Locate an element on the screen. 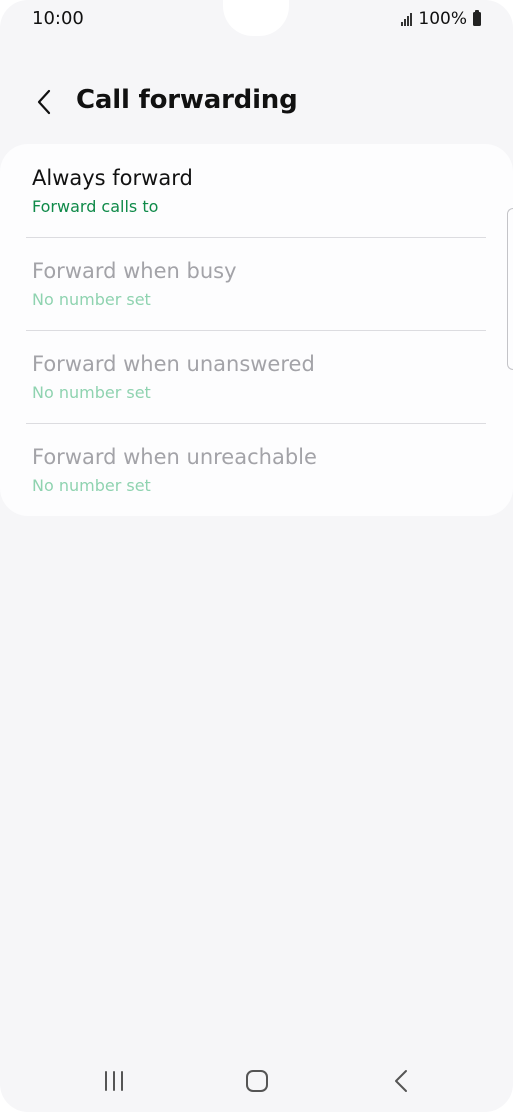  list-item-title: Forward when unreachable is located at coordinates (174, 457).